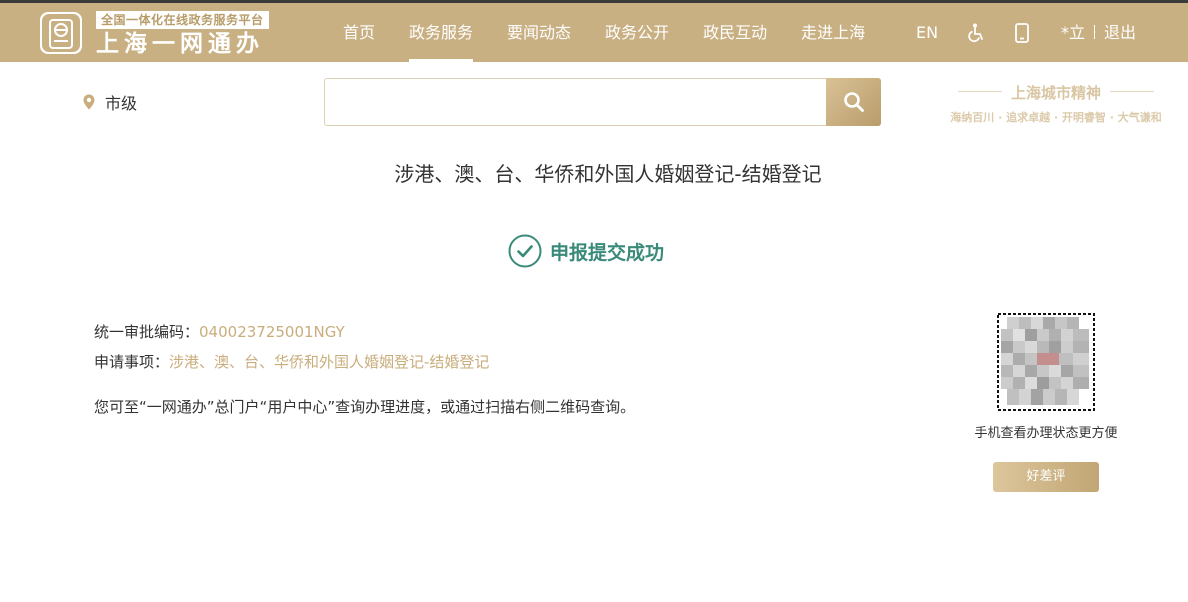  Describe the element at coordinates (607, 252) in the screenshot. I see `success-message: 申报提交成功` at that location.